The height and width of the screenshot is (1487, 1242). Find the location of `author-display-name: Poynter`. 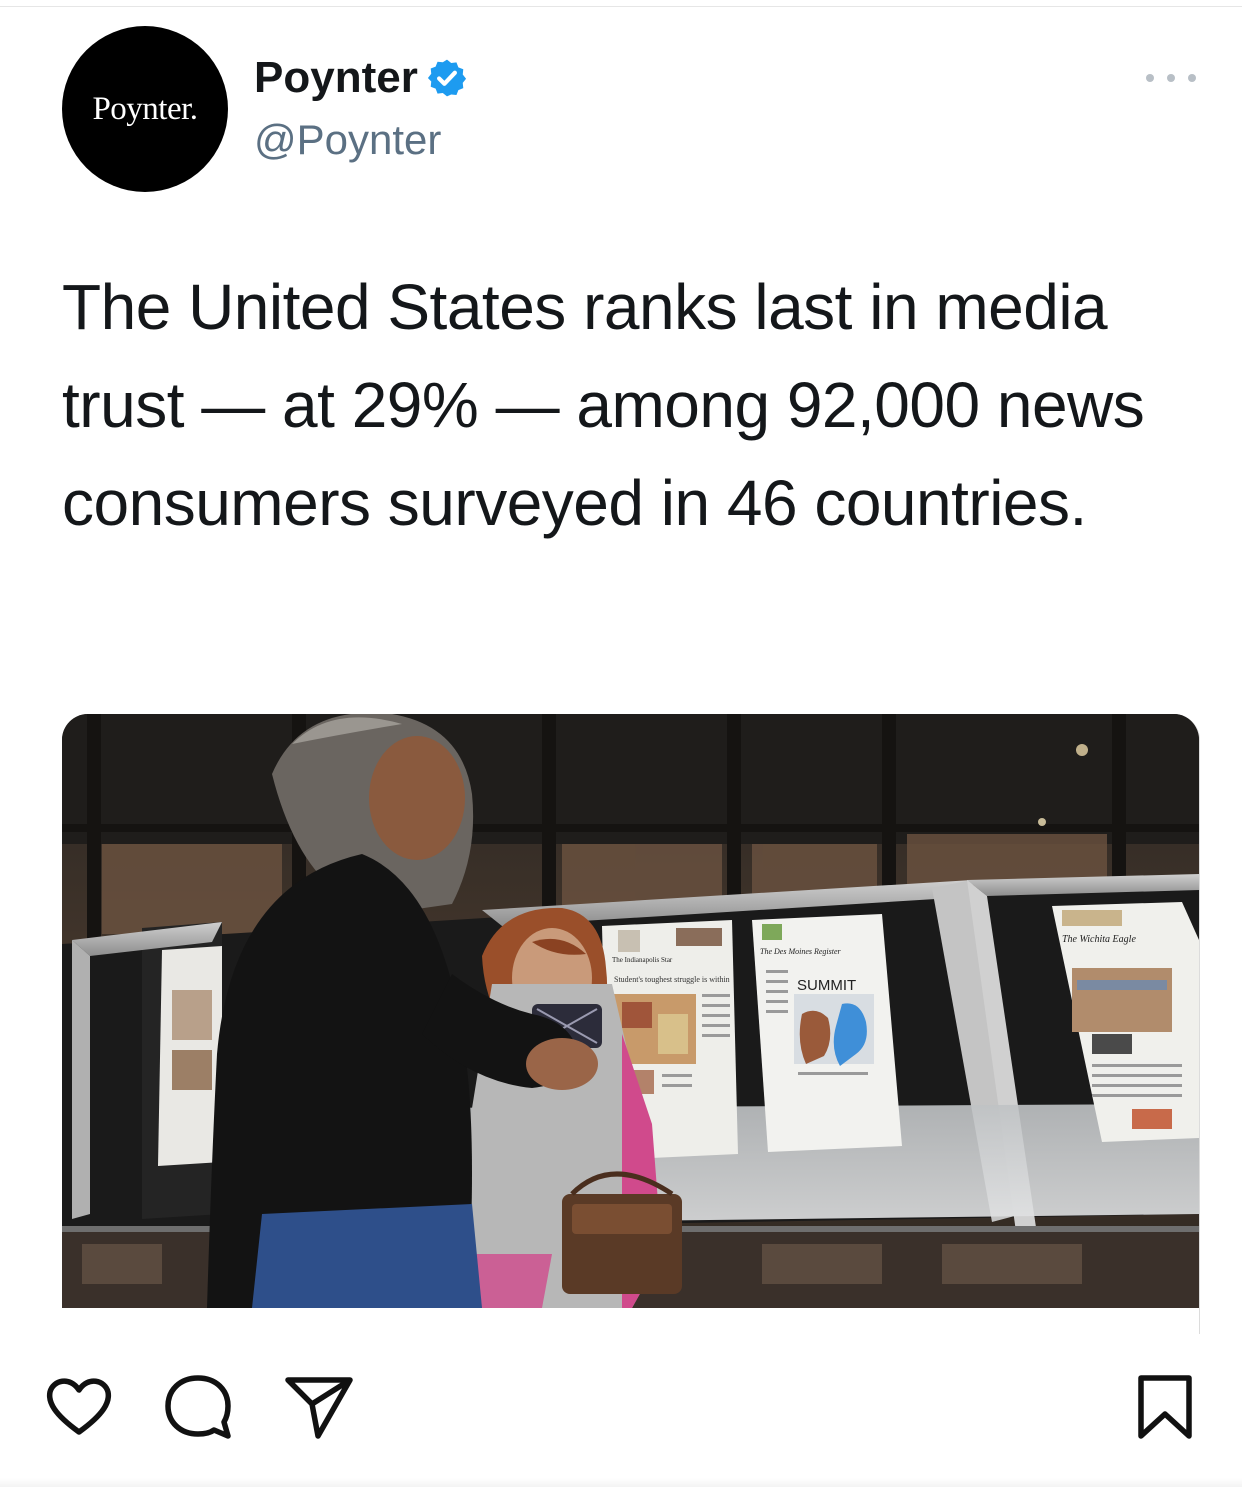

author-display-name: Poynter is located at coordinates (336, 78).